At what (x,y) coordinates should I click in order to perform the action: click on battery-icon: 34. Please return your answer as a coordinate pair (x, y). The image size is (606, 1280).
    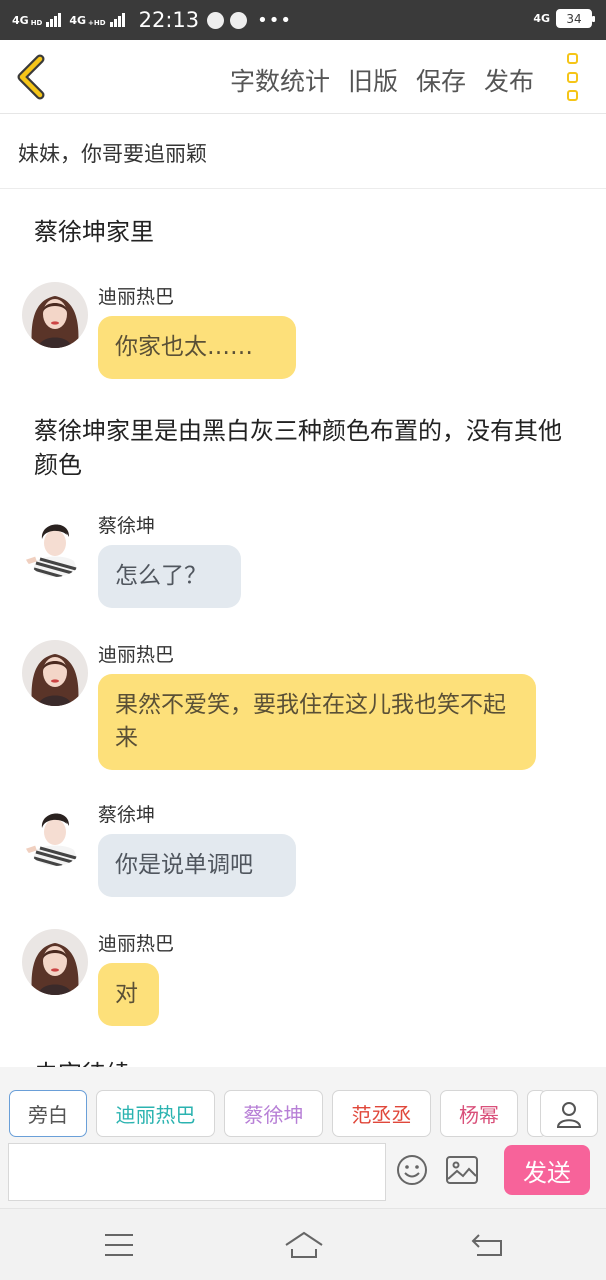
    Looking at the image, I should click on (575, 18).